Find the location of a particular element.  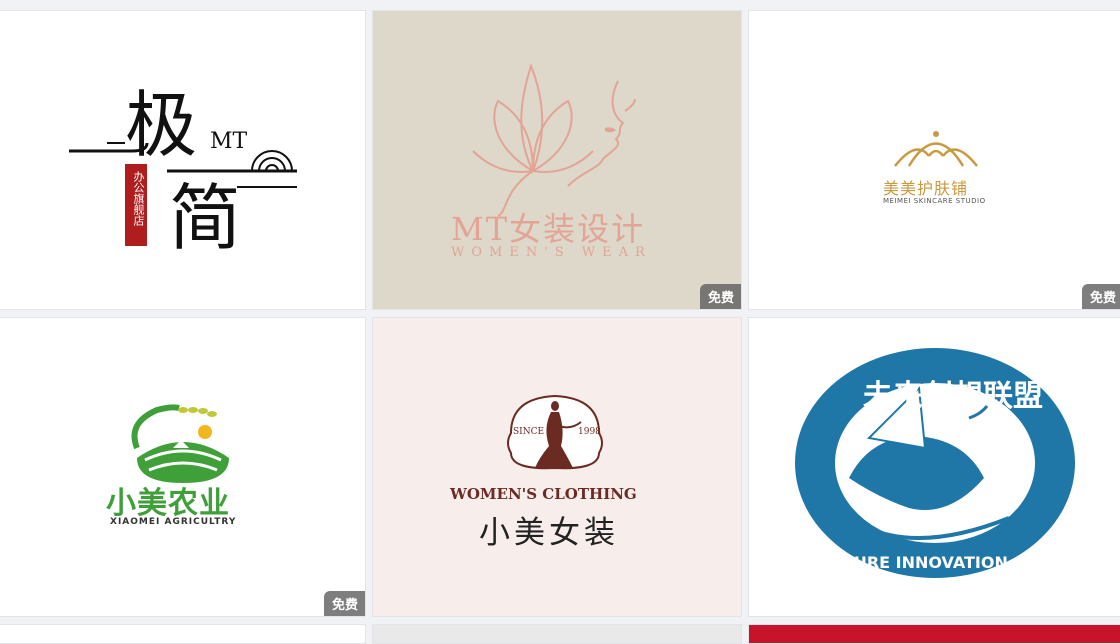

logo-subtitle: WOMEN'S WEAR is located at coordinates (551, 252).